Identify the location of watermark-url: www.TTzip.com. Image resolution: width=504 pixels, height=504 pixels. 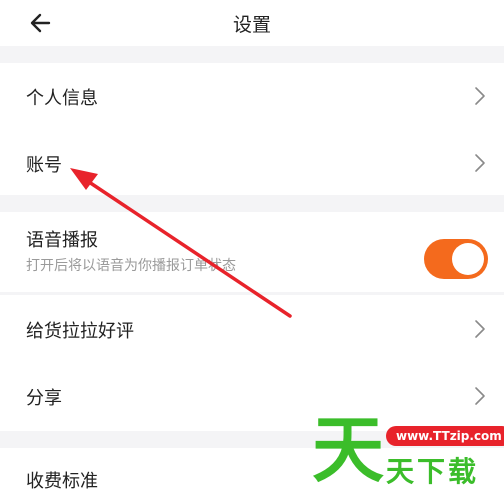
(445, 436).